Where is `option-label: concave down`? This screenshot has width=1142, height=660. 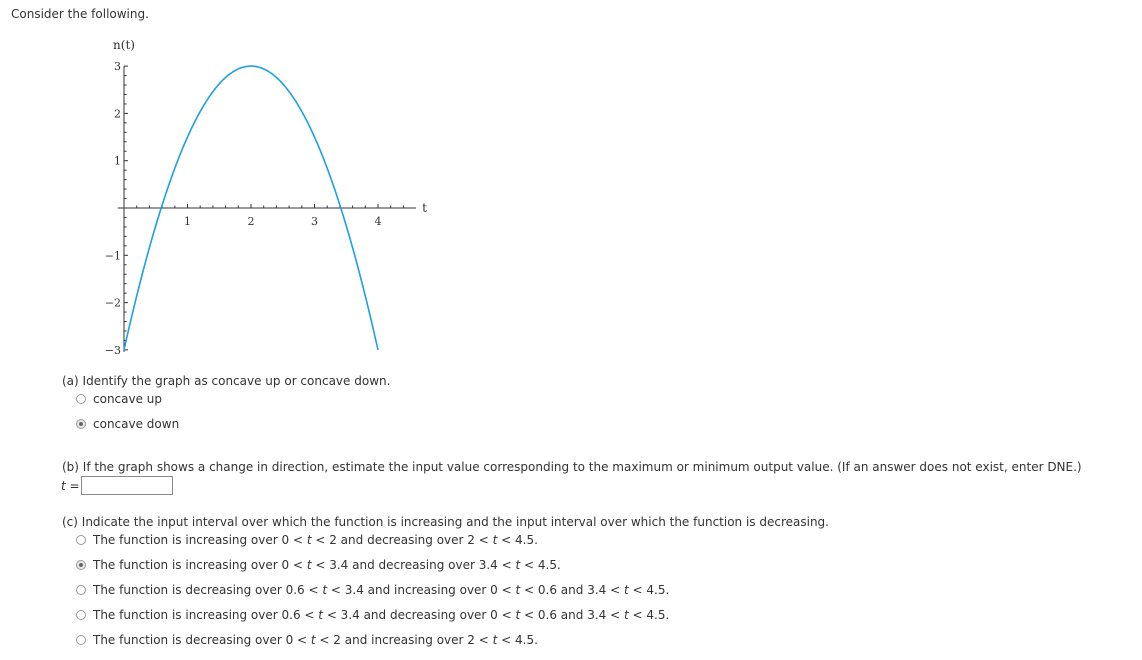
option-label: concave down is located at coordinates (136, 424).